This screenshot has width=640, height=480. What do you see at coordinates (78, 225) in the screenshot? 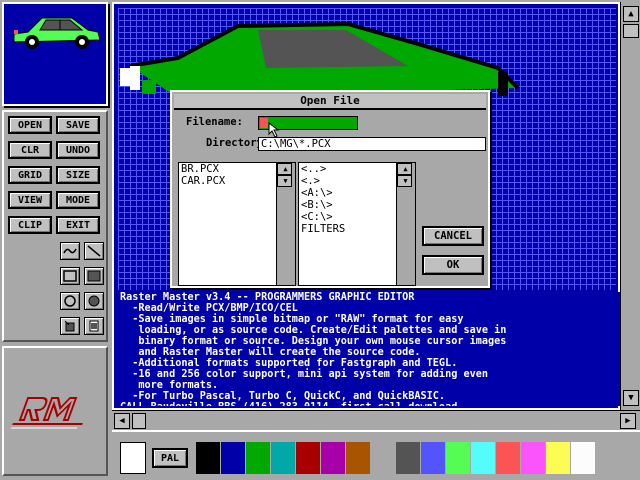
I see `exit-button: EXIT` at bounding box center [78, 225].